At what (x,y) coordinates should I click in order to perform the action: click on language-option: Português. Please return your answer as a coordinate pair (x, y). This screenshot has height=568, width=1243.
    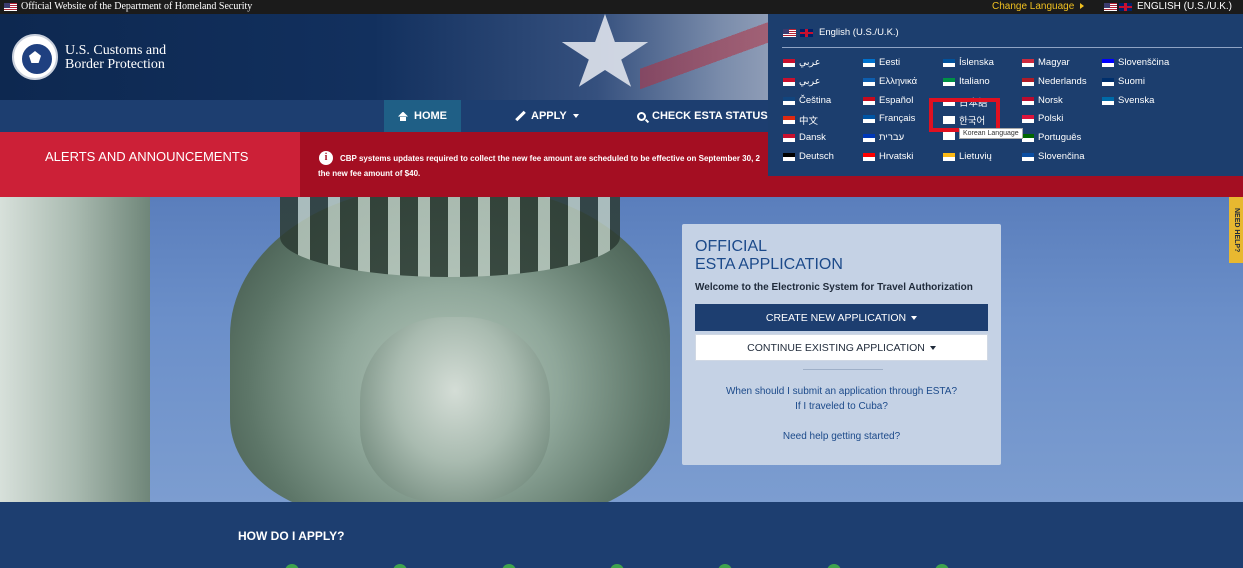
    Looking at the image, I should click on (1051, 137).